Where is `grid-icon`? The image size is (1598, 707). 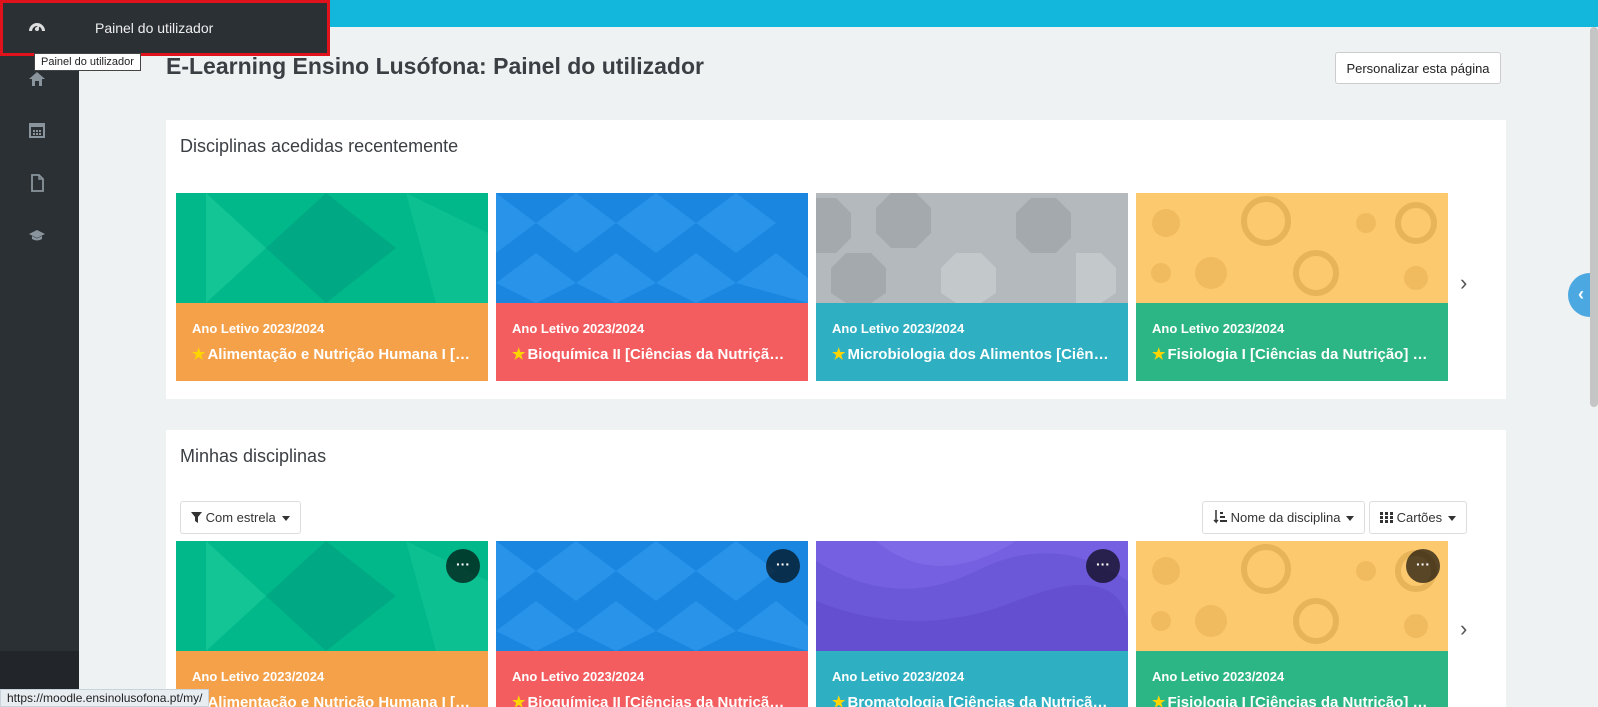
grid-icon is located at coordinates (1386, 517).